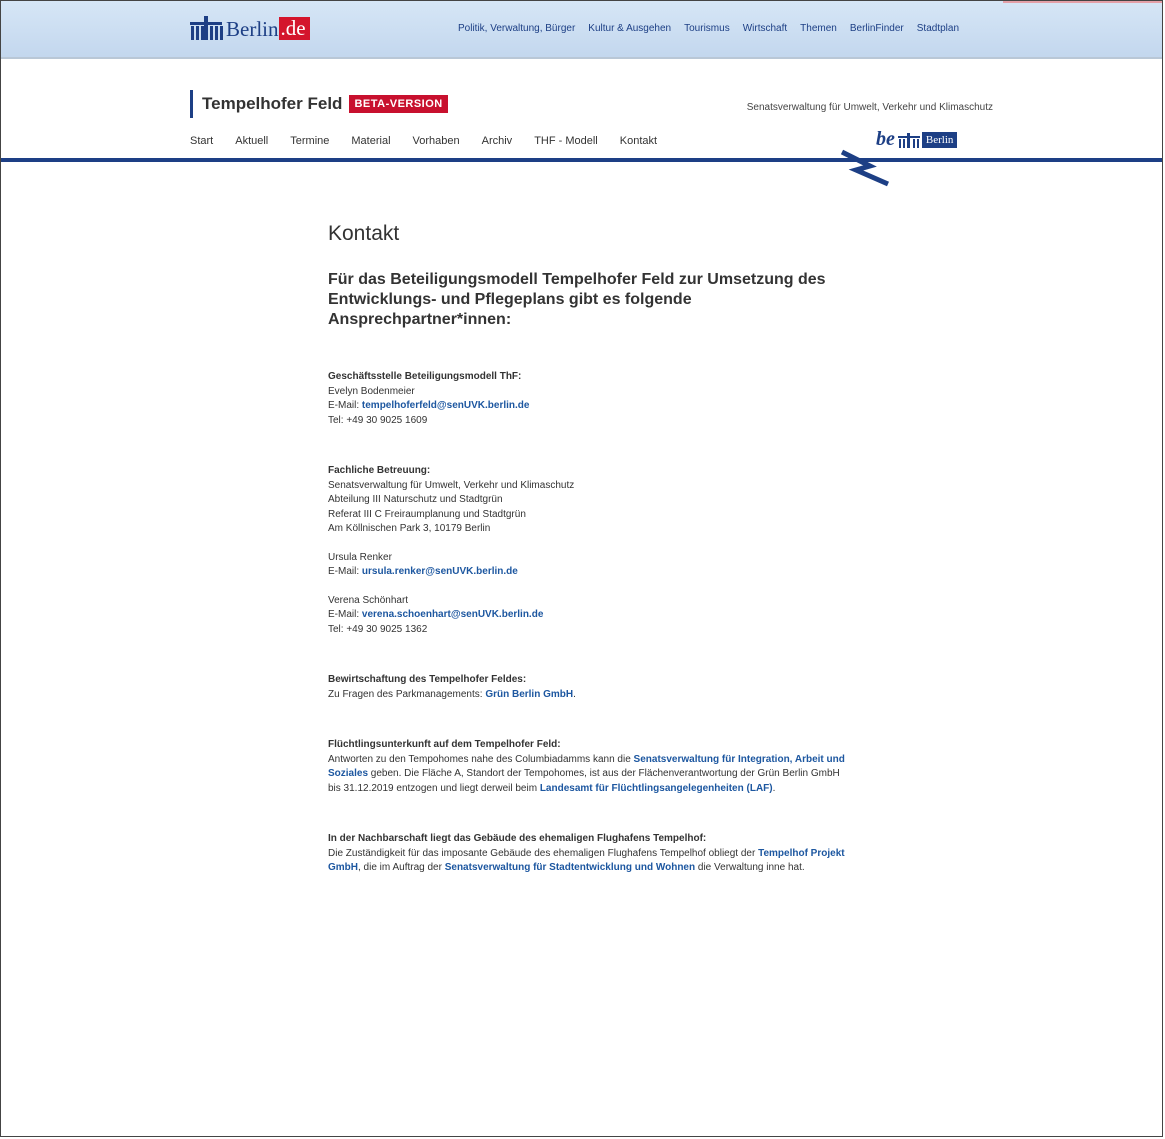 The height and width of the screenshot is (1139, 1165). I want to click on geschaeftsstelle-heading: Geschäftsstelle Beteiligungsmodell ThF:, so click(425, 376).